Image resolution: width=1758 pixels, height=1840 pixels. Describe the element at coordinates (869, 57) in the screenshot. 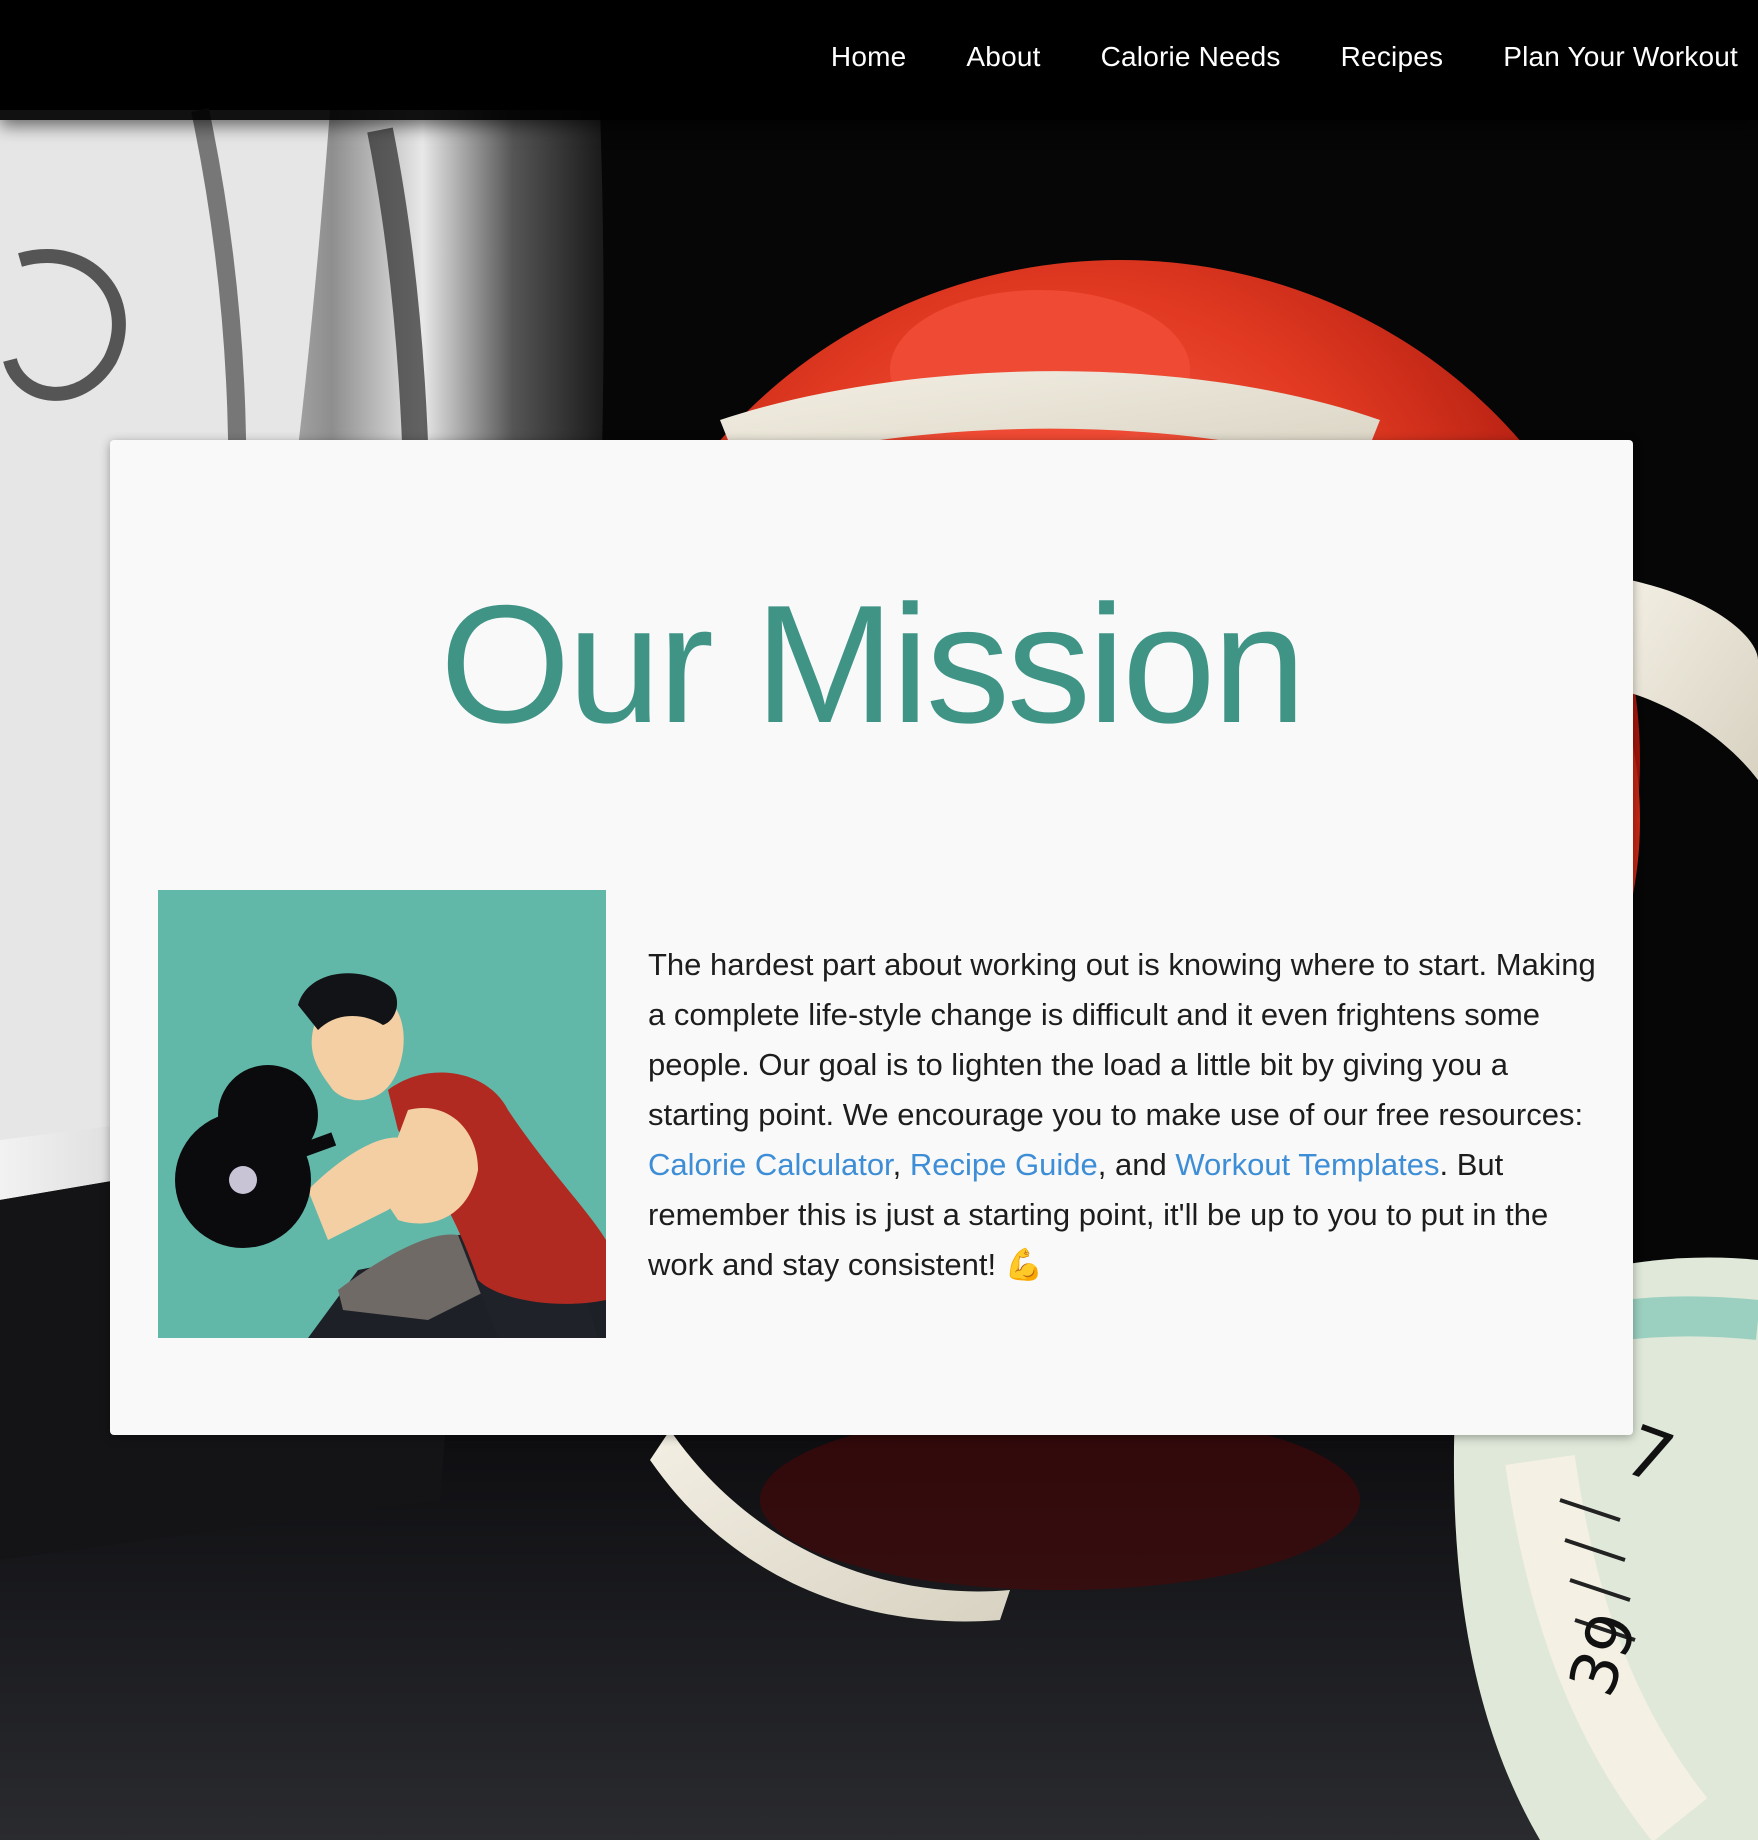

I see `nav-item-home: Home` at that location.